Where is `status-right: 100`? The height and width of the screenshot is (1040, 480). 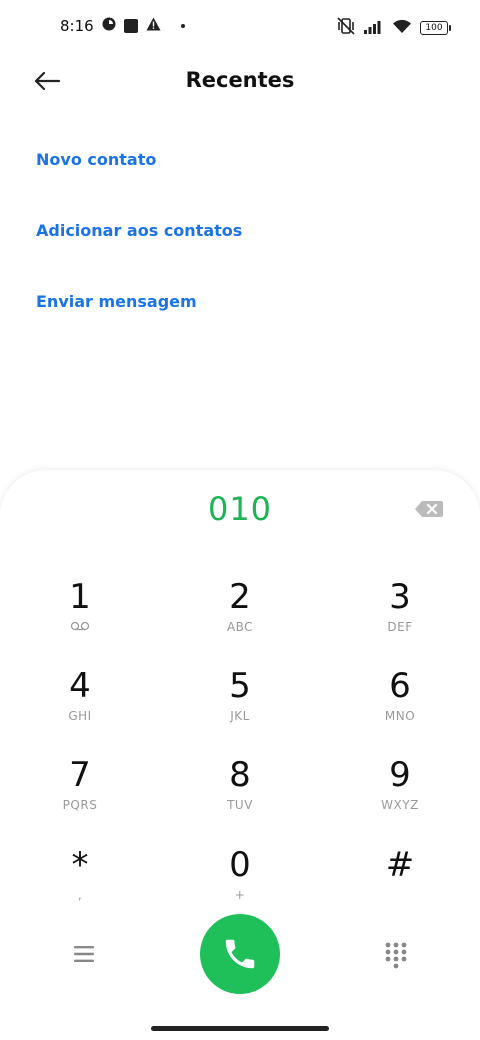
status-right: 100 is located at coordinates (393, 28).